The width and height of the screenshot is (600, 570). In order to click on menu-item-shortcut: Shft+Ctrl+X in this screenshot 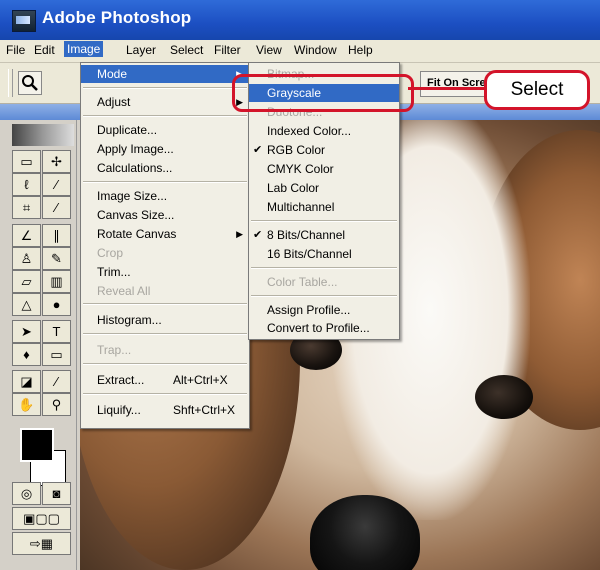, I will do `click(204, 410)`.